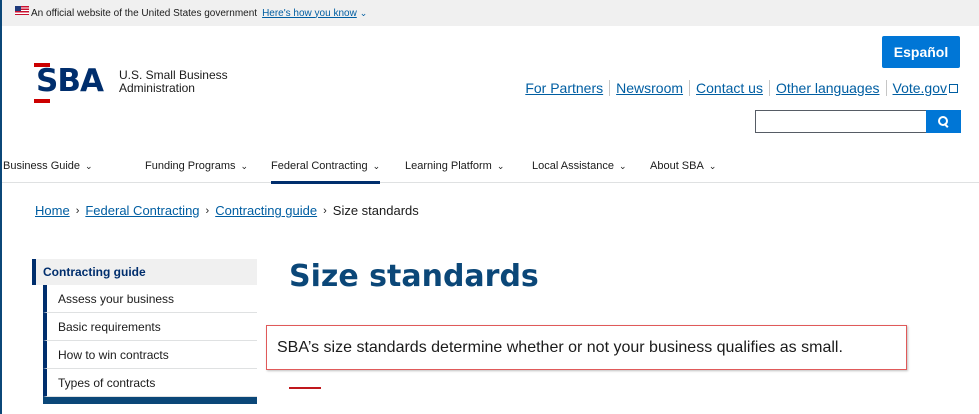 The width and height of the screenshot is (979, 414). I want to click on nav-label: Local Assistance, so click(573, 166).